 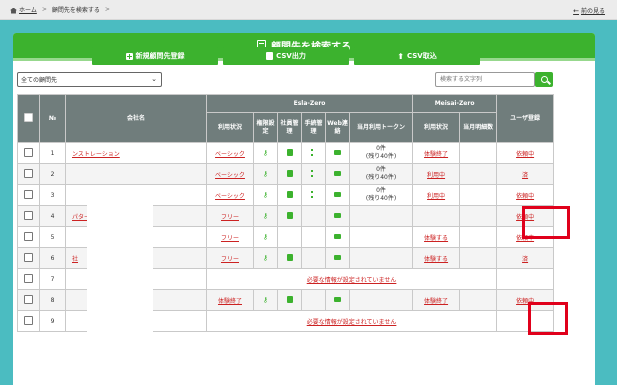 I want to click on column-group-esla-zero: Esla-Zero, so click(x=309, y=103).